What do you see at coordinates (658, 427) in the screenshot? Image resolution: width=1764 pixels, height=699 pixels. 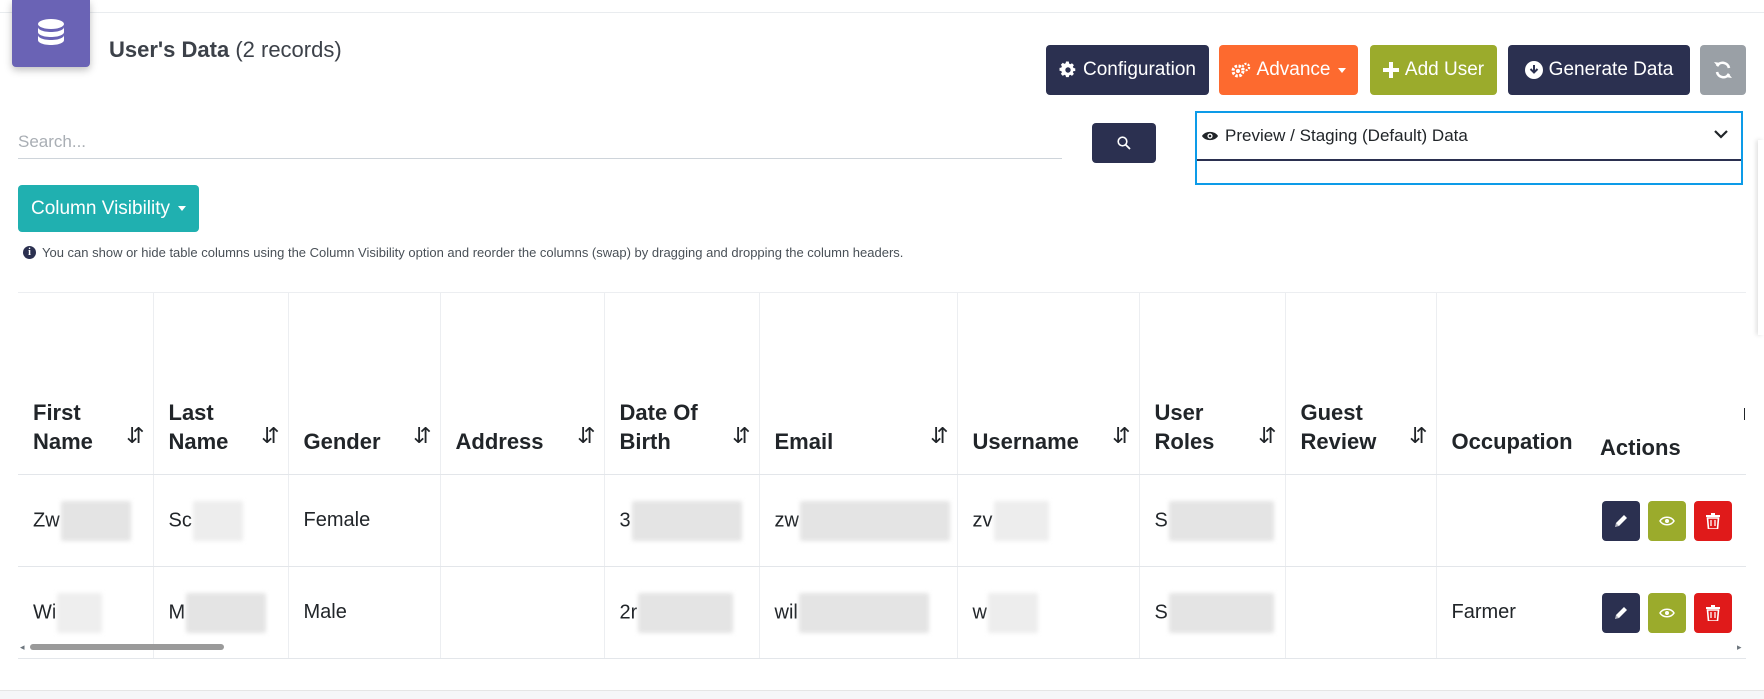 I see `column-label: Date Of Birth` at bounding box center [658, 427].